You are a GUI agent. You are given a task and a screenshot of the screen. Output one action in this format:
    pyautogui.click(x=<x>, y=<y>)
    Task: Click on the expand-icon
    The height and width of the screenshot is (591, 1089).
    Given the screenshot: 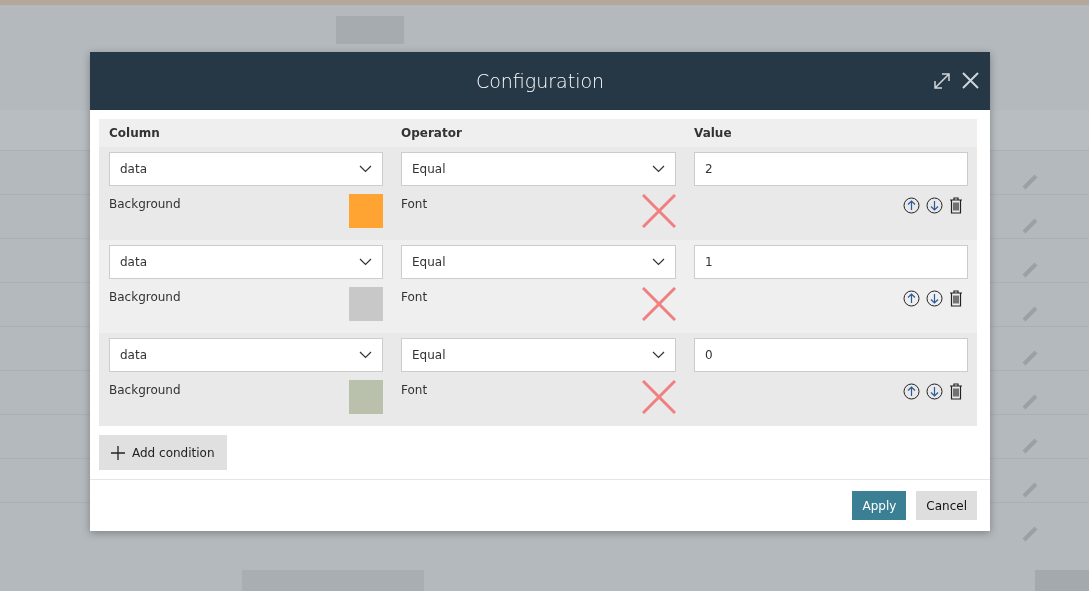 What is the action you would take?
    pyautogui.click(x=942, y=80)
    